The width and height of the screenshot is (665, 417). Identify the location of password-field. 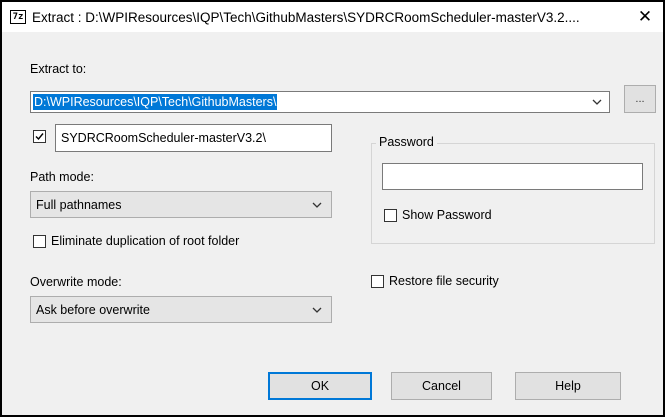
(512, 176).